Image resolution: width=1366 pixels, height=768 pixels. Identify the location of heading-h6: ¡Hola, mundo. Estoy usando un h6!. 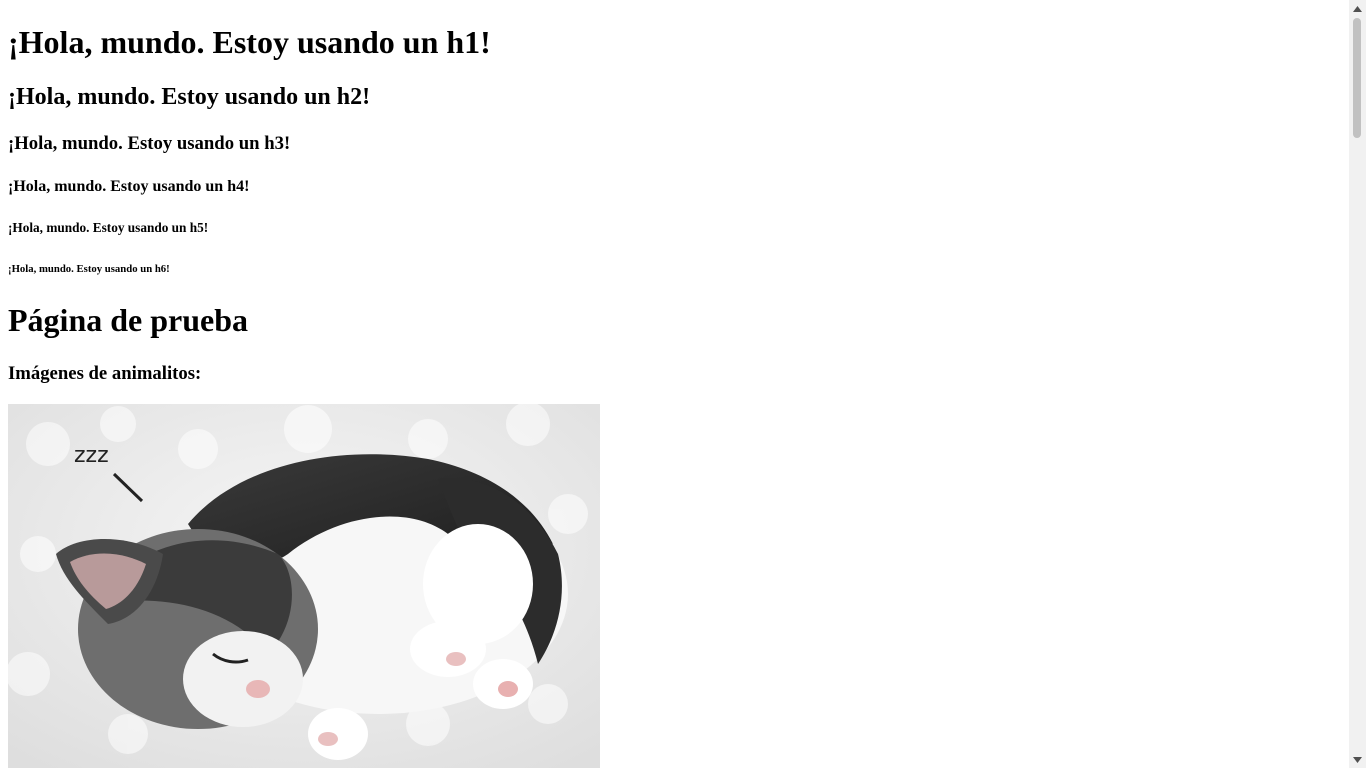
(89, 269).